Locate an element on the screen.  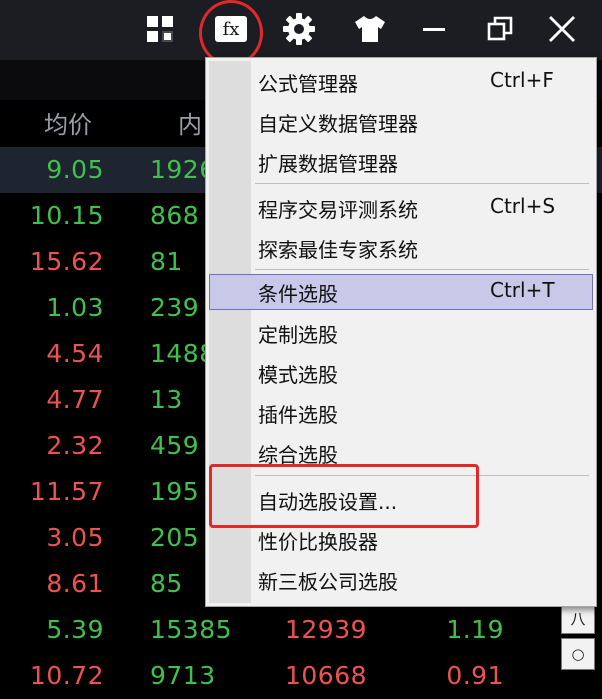
table-row: 10.72 9713 10668 0.91 is located at coordinates (301, 676).